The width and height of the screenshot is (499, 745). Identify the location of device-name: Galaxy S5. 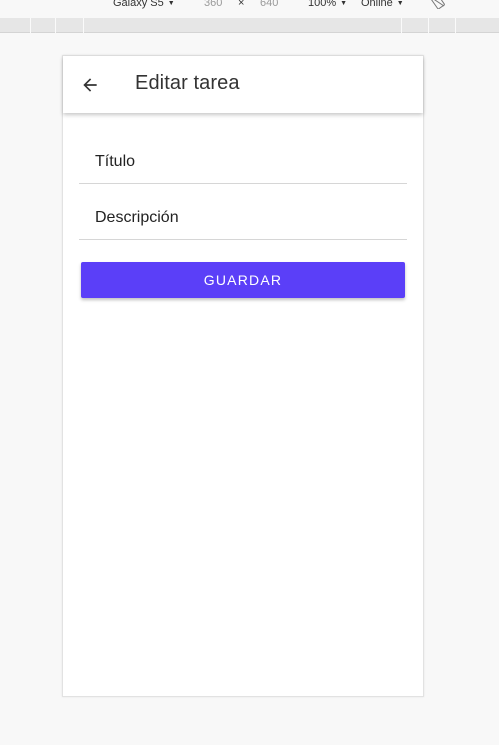
(138, 4).